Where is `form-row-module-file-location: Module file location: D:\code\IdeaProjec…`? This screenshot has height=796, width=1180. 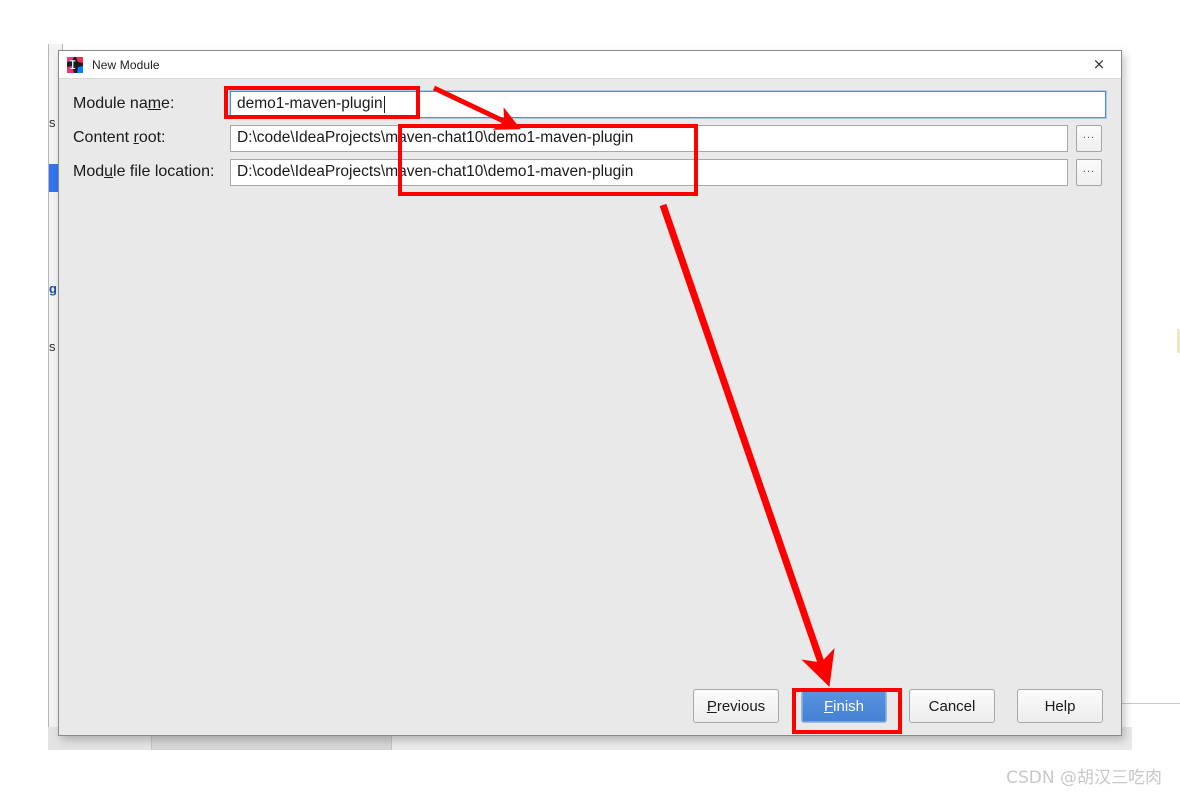
form-row-module-file-location: Module file location: D:\code\IdeaProjec… is located at coordinates (590, 172).